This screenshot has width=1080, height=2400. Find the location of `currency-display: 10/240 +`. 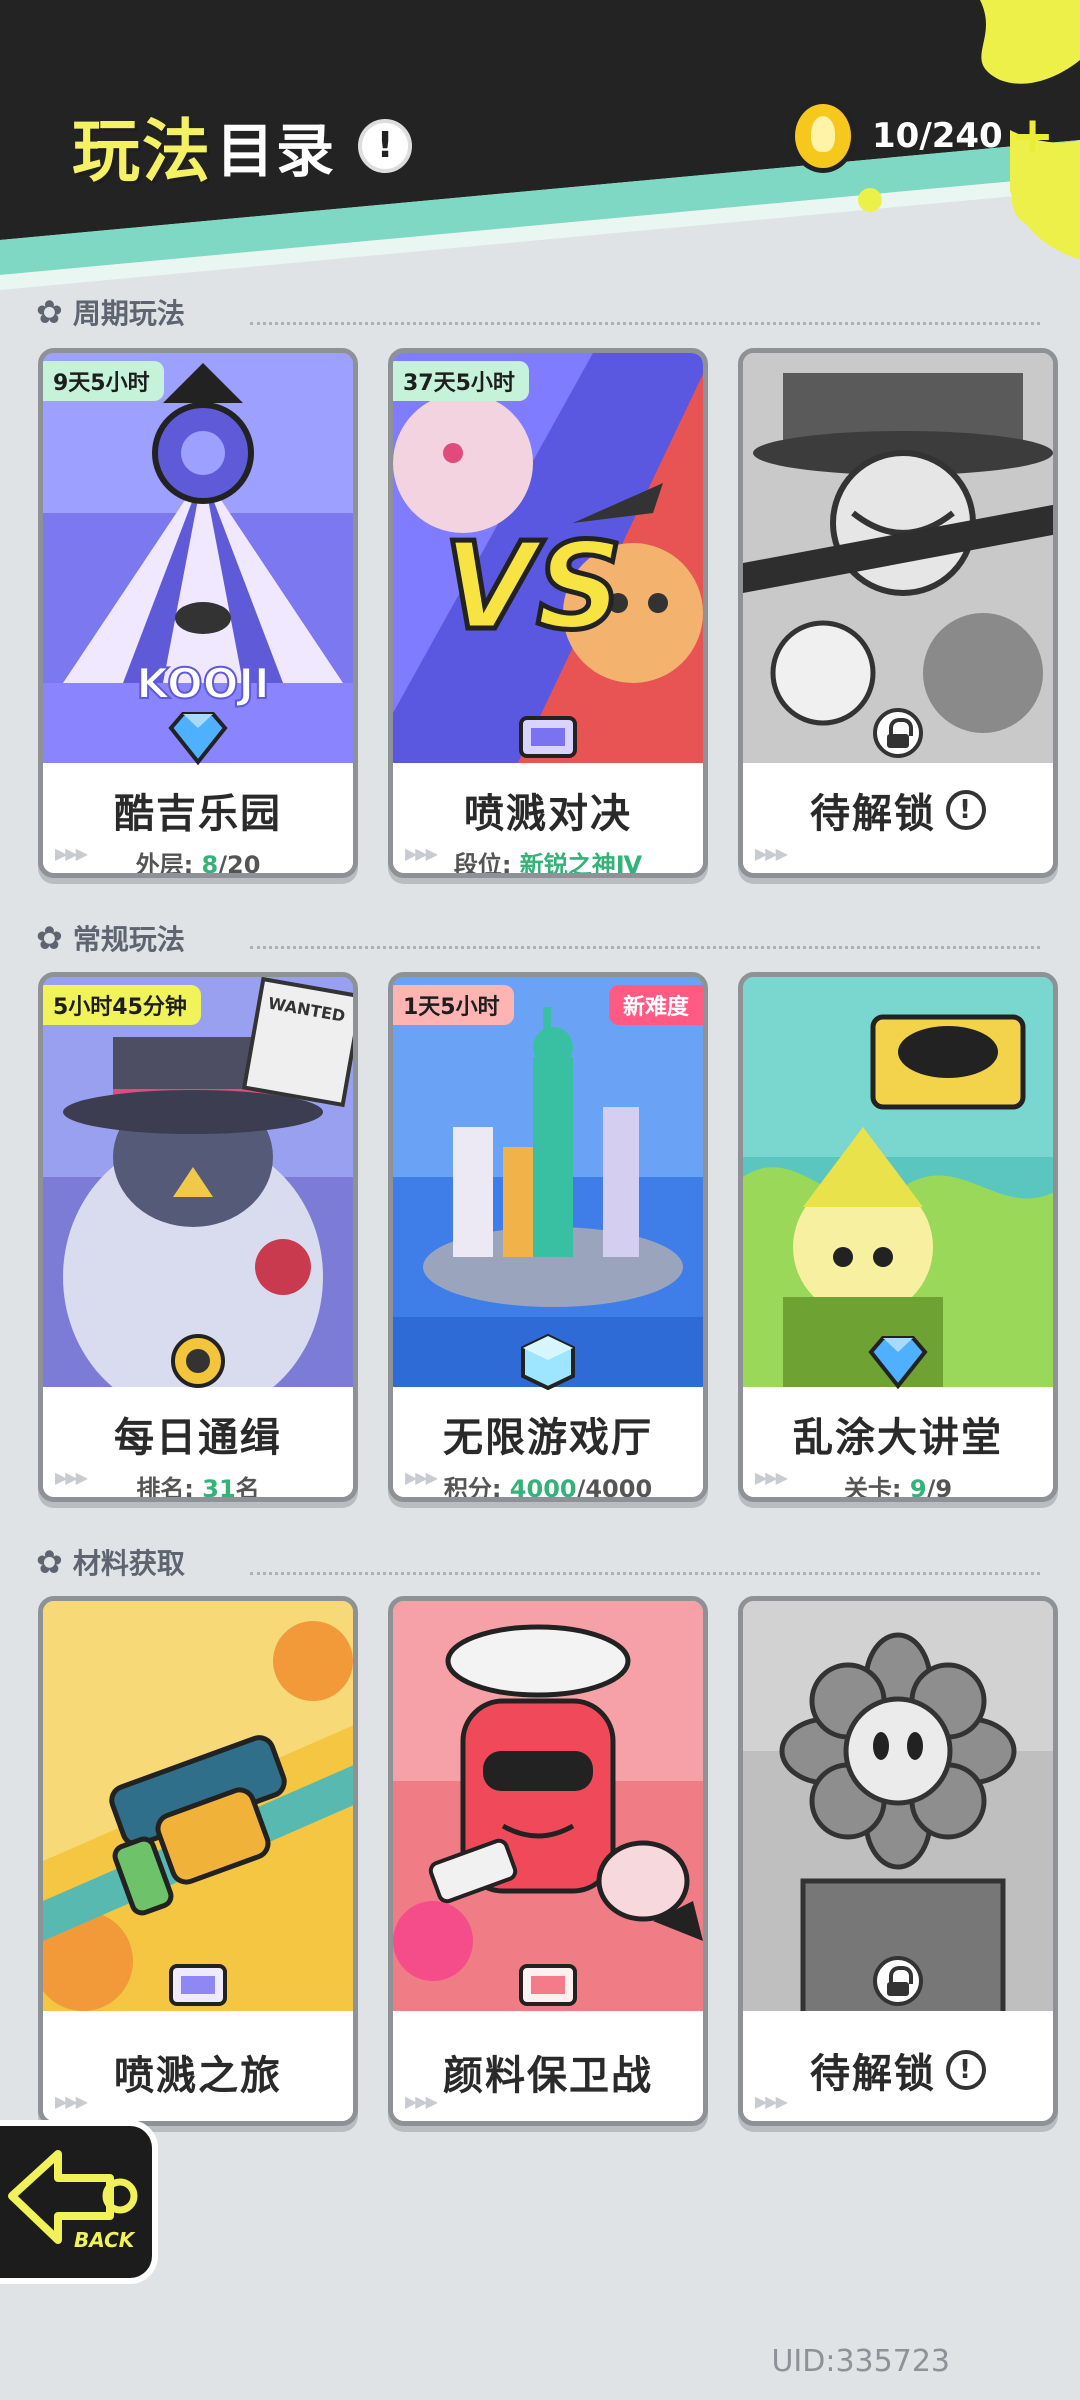

currency-display: 10/240 + is located at coordinates (922, 136).